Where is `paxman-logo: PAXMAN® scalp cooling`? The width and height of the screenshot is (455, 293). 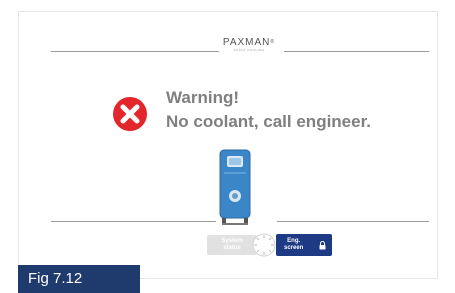
paxman-logo: PAXMAN® scalp cooling is located at coordinates (249, 44).